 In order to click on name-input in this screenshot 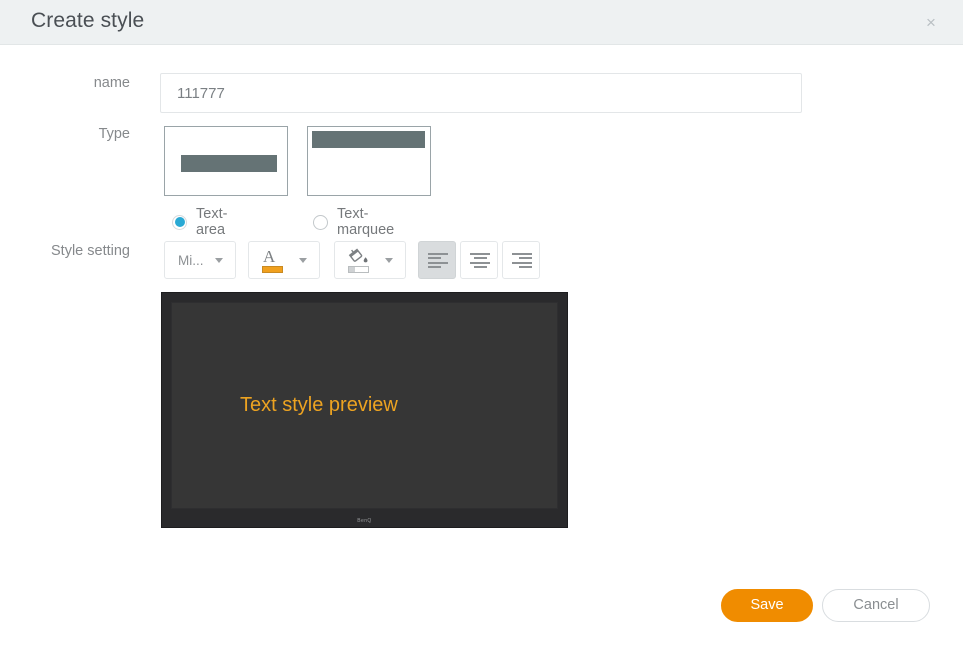, I will do `click(481, 93)`.